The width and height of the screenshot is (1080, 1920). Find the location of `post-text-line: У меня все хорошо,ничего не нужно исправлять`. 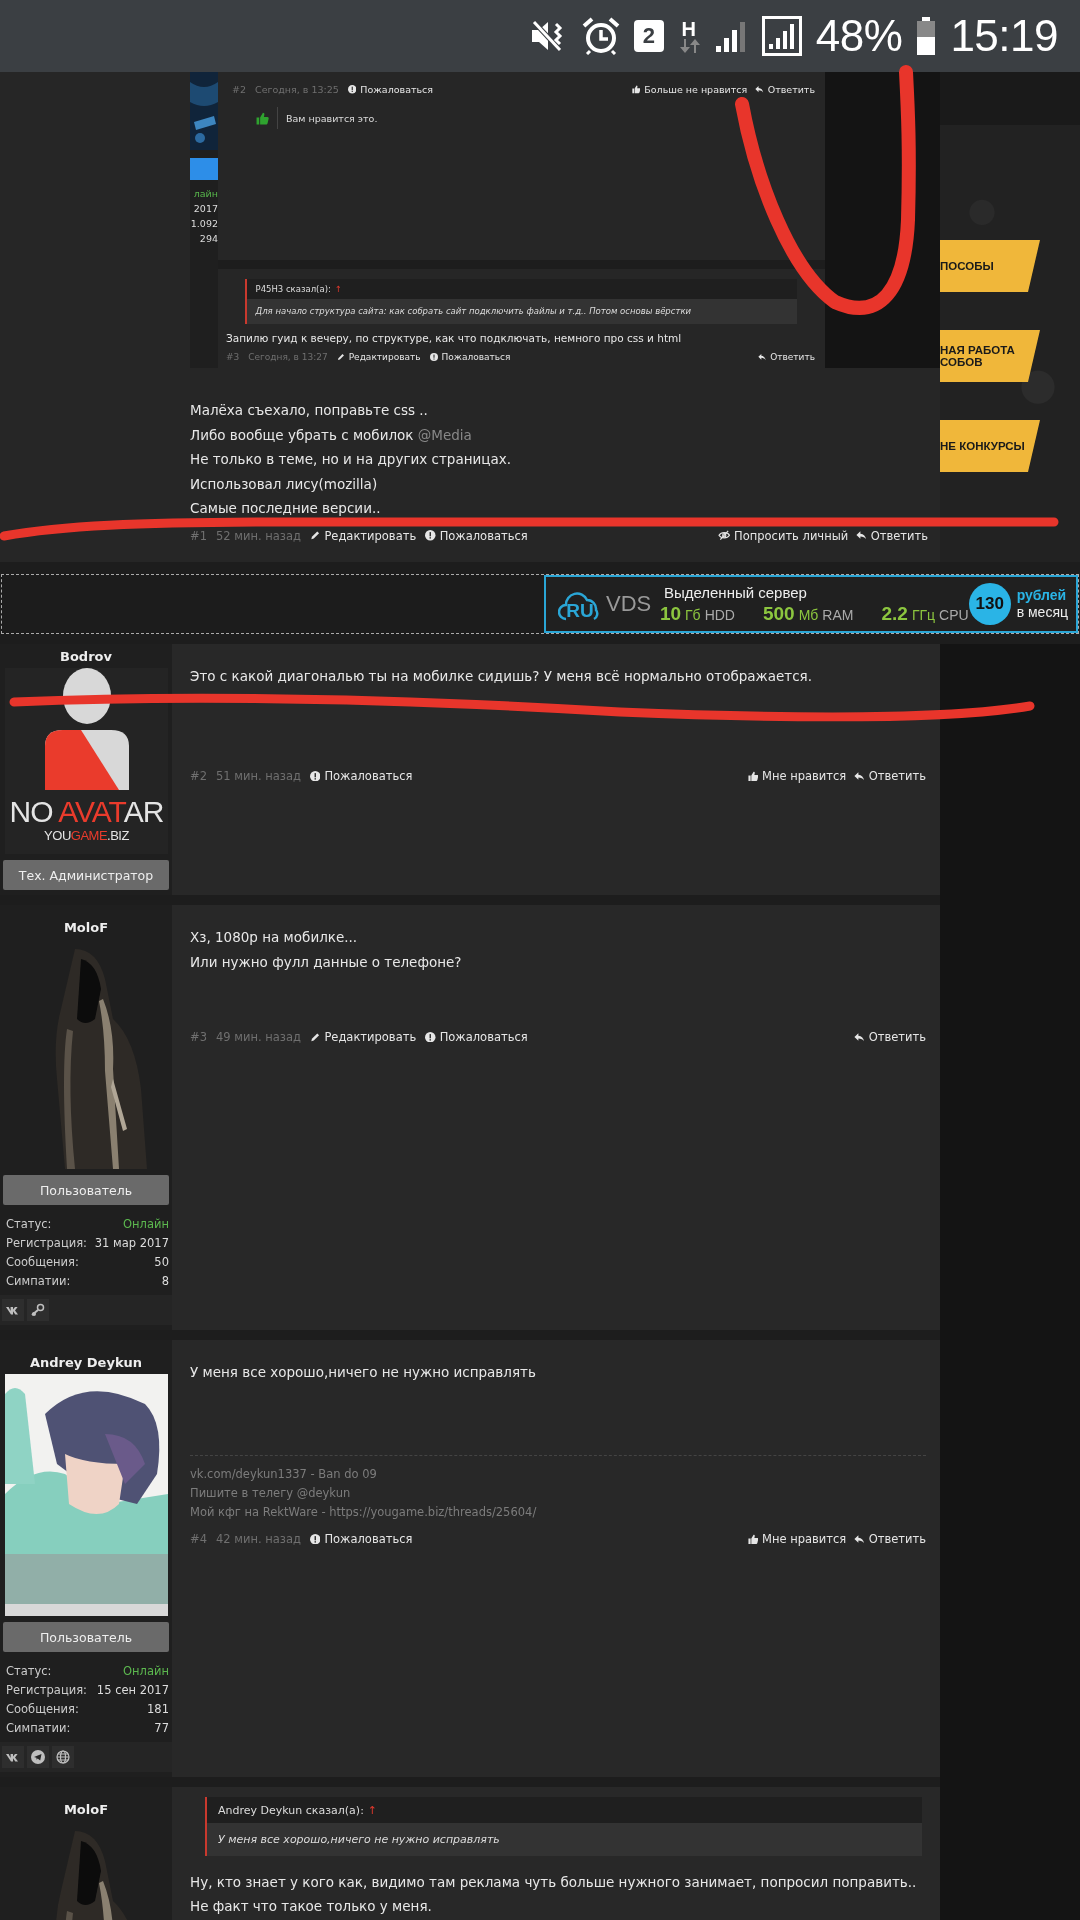

post-text-line: У меня все хорошо,ничего не нужно исправлять is located at coordinates (363, 1372).